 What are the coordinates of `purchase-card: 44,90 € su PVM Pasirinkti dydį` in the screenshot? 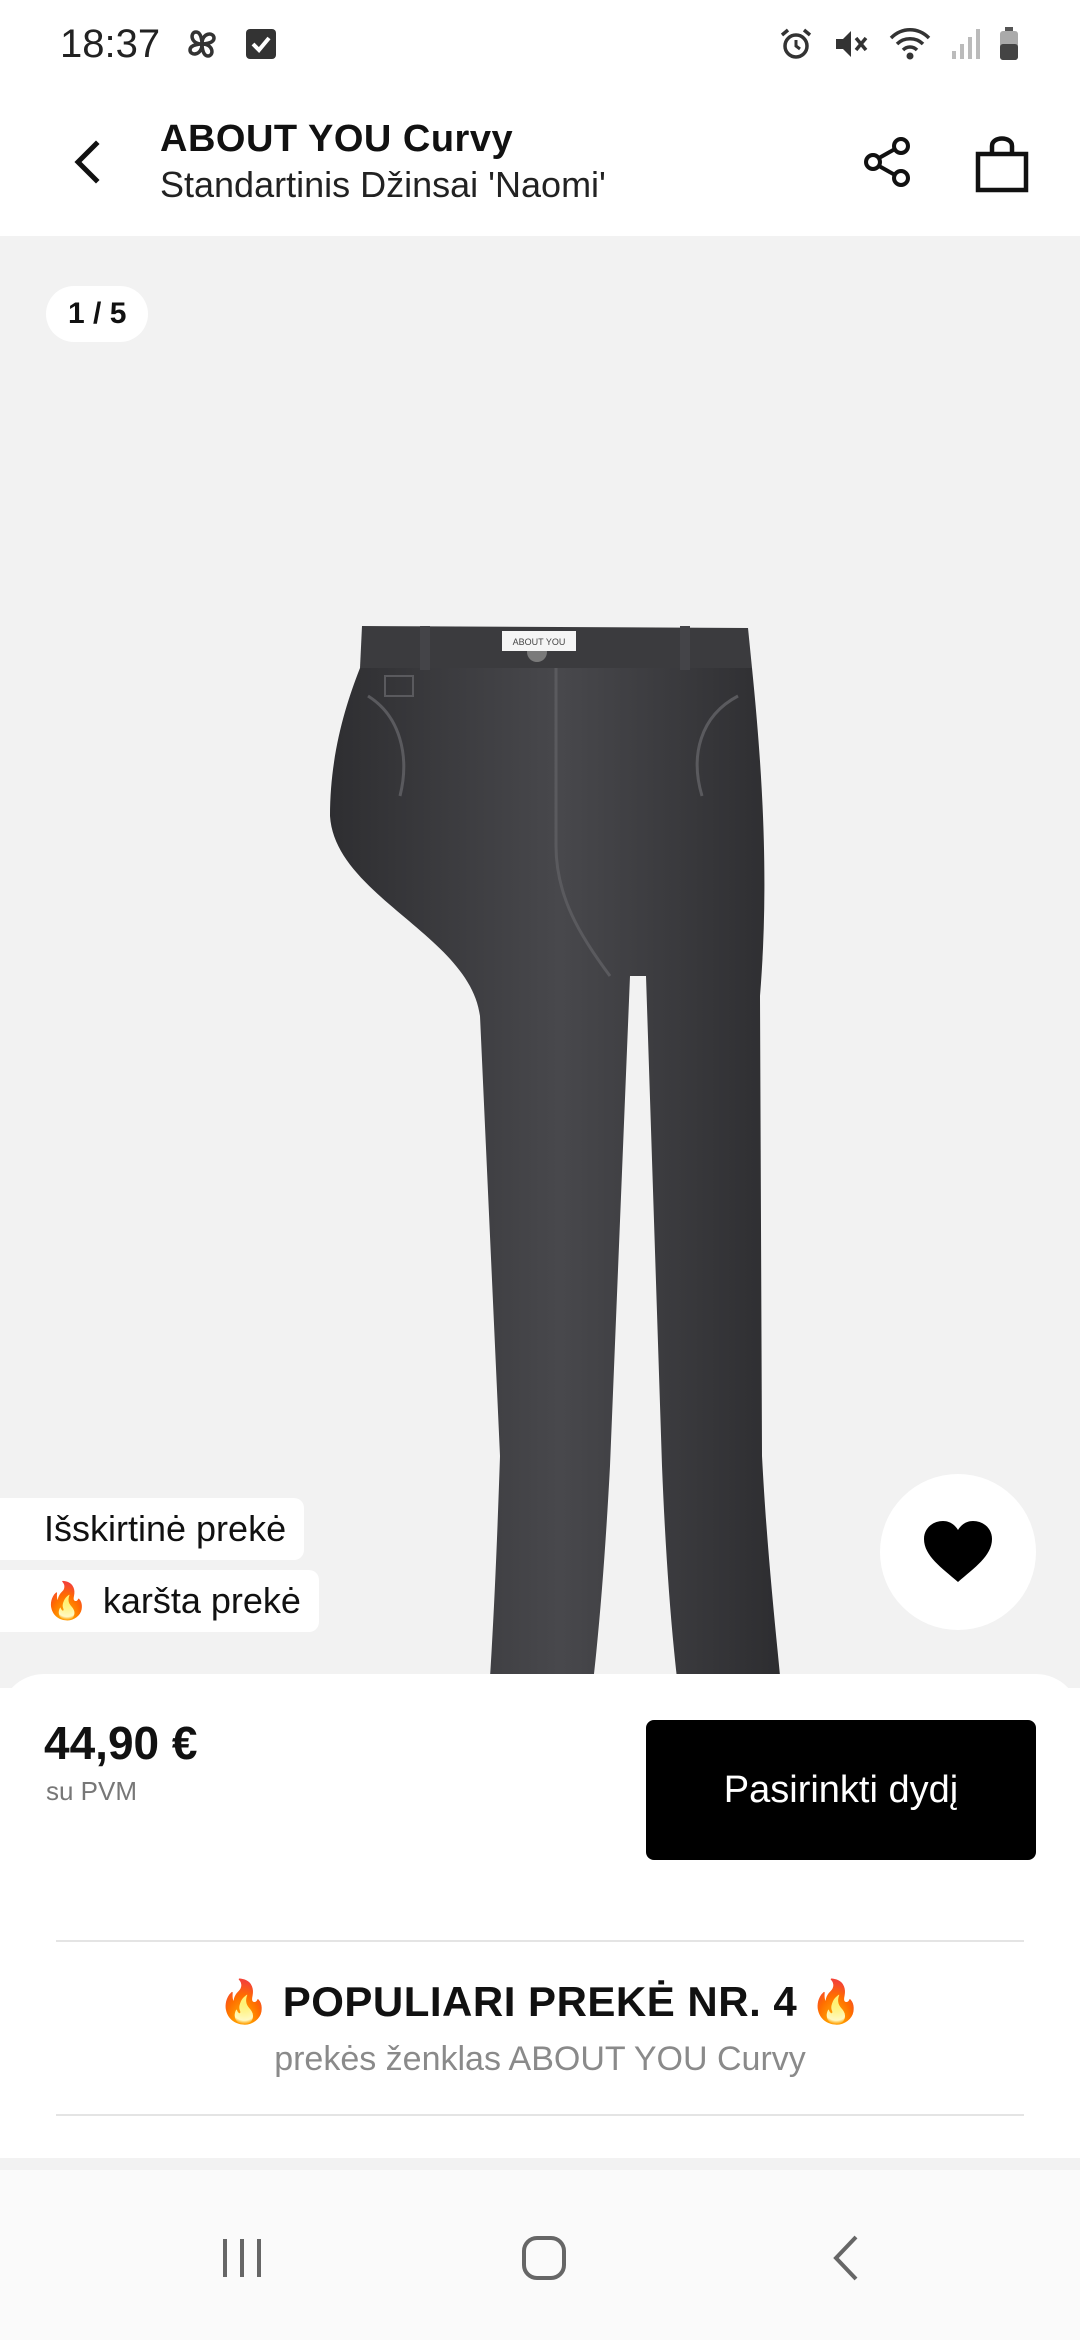 It's located at (540, 1824).